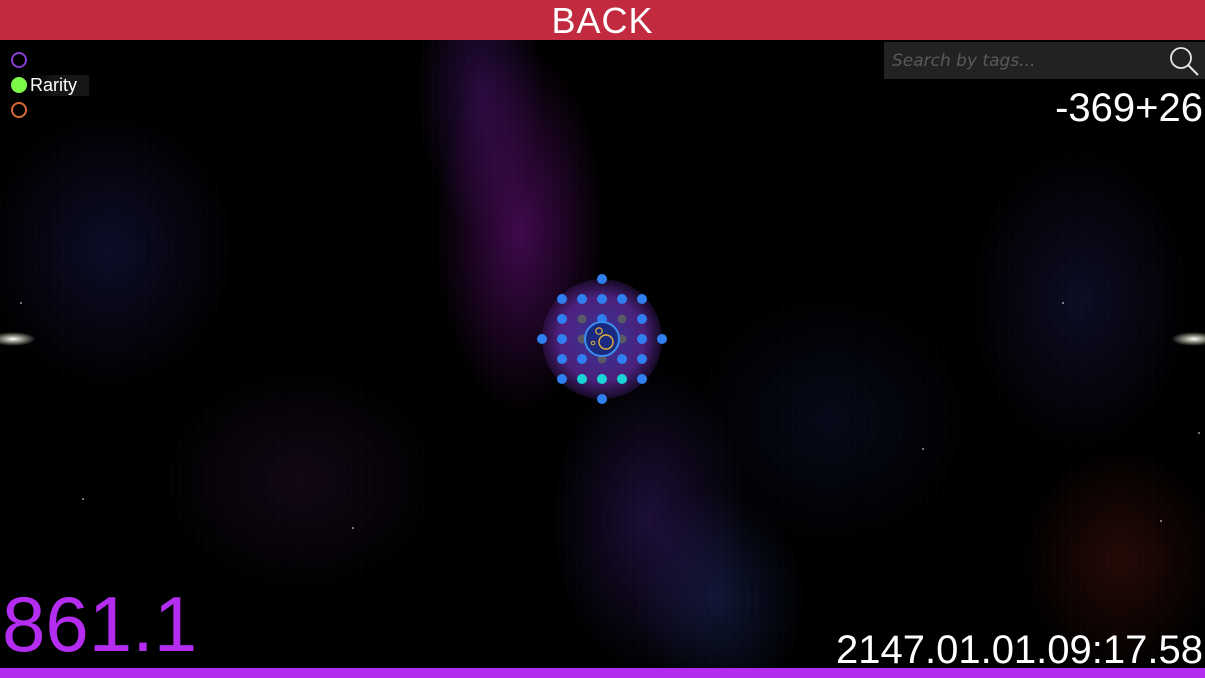 The image size is (1205, 678). Describe the element at coordinates (1027, 61) in the screenshot. I see `search-input` at that location.